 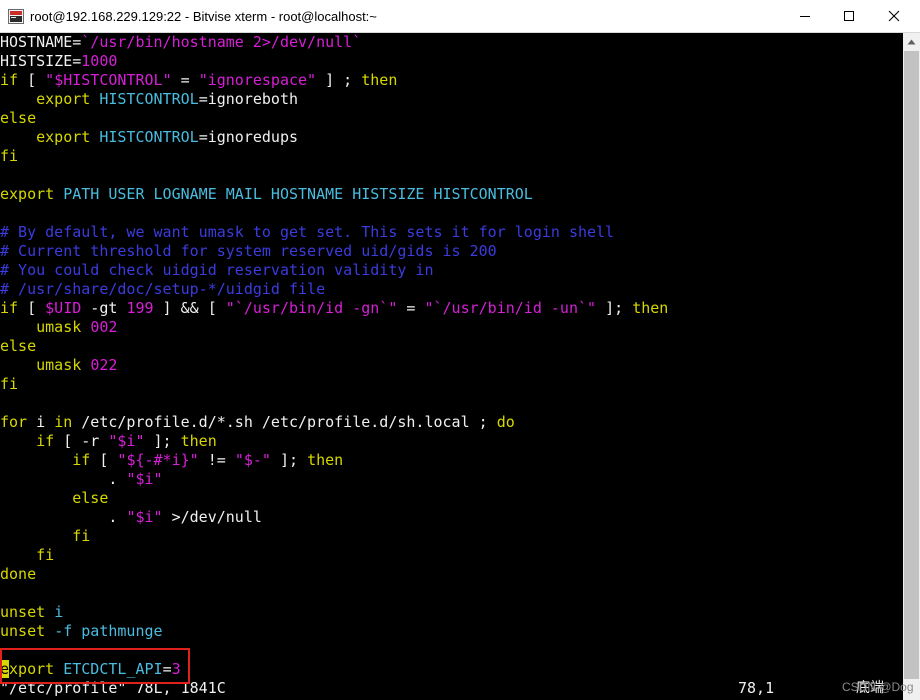 I want to click on vertical-scrollbar, so click(x=911, y=366).